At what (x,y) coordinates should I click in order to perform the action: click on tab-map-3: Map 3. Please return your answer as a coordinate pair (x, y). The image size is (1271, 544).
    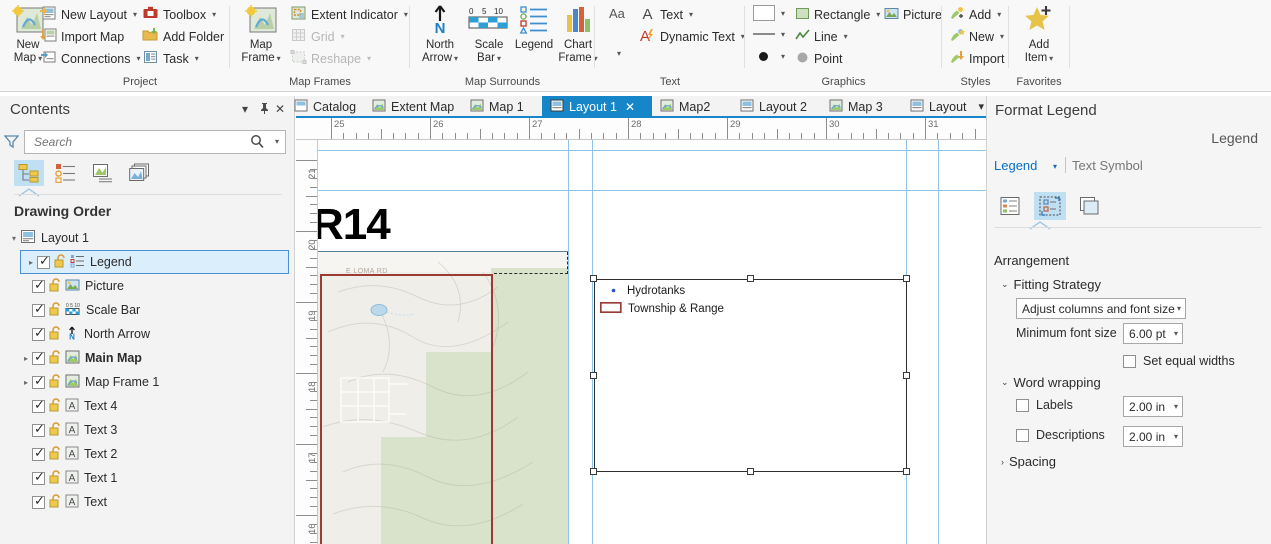
    Looking at the image, I should click on (856, 107).